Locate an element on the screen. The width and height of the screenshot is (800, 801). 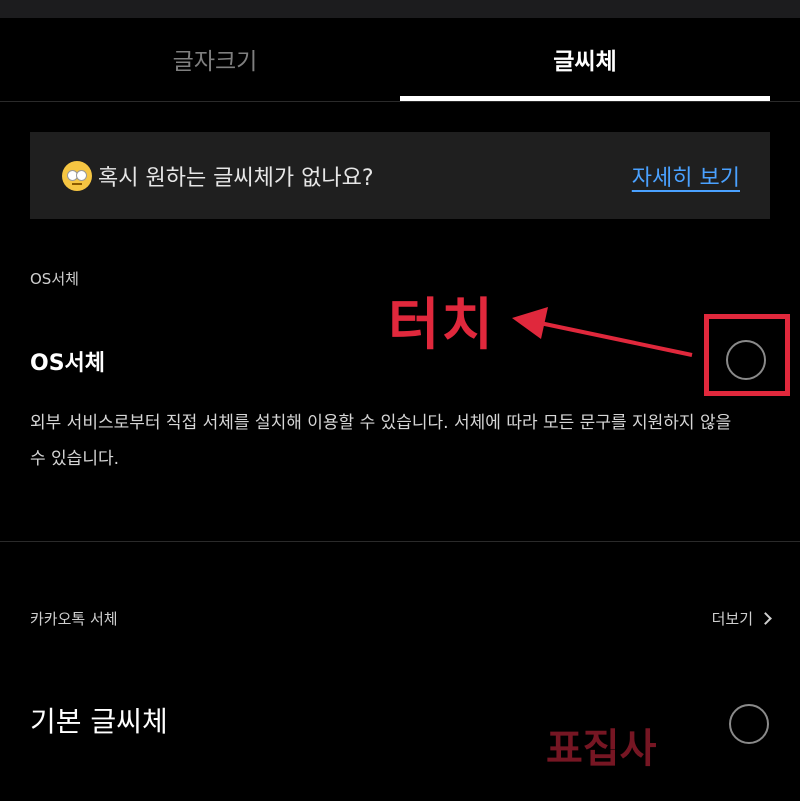
os-font-section-label: OS서체 is located at coordinates (54, 279).